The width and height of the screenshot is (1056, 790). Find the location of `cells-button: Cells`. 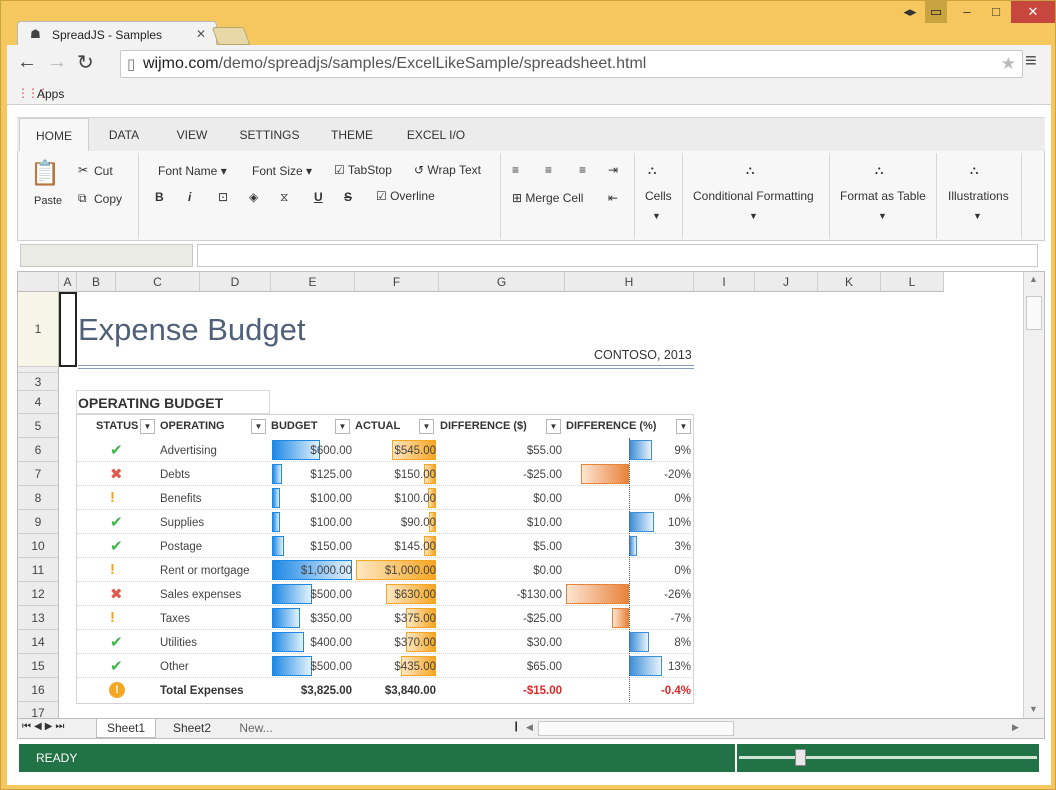

cells-button: Cells is located at coordinates (658, 196).